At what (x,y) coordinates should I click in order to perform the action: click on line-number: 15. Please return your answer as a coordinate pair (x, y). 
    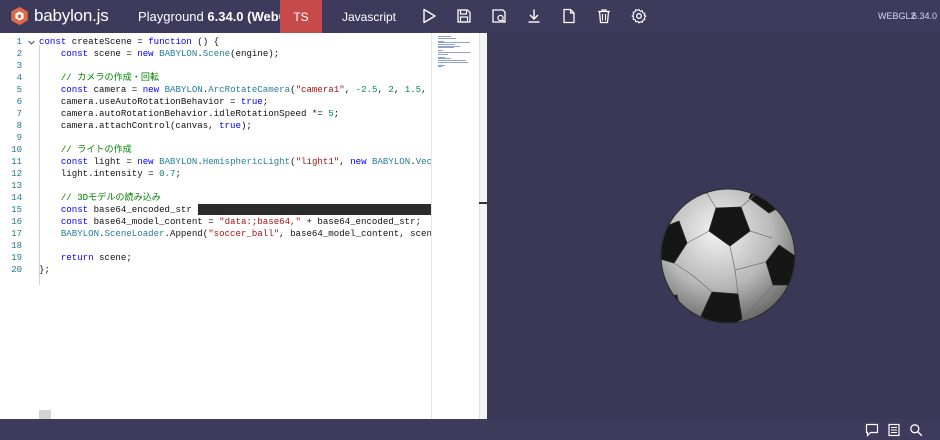
    Looking at the image, I should click on (16, 210).